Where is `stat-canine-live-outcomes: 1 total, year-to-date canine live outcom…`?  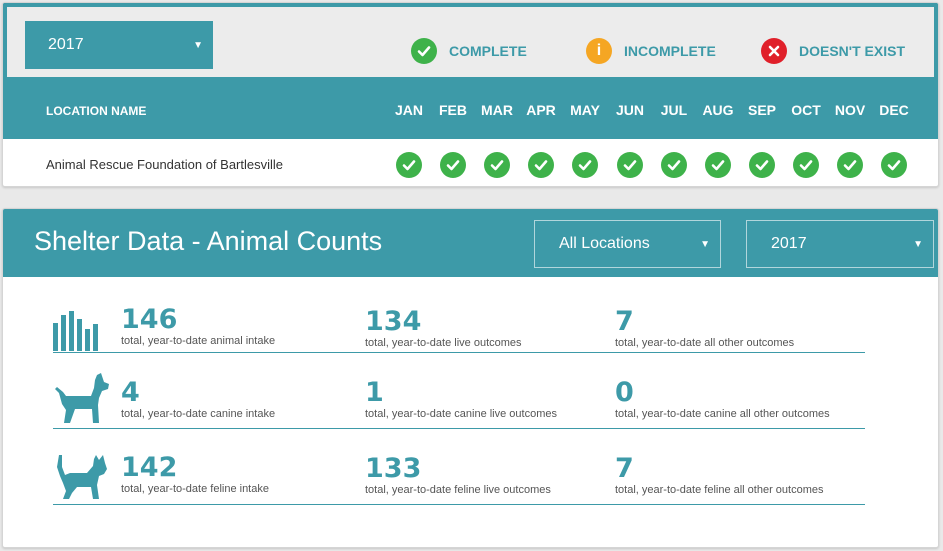
stat-canine-live-outcomes: 1 total, year-to-date canine live outcom… is located at coordinates (461, 399).